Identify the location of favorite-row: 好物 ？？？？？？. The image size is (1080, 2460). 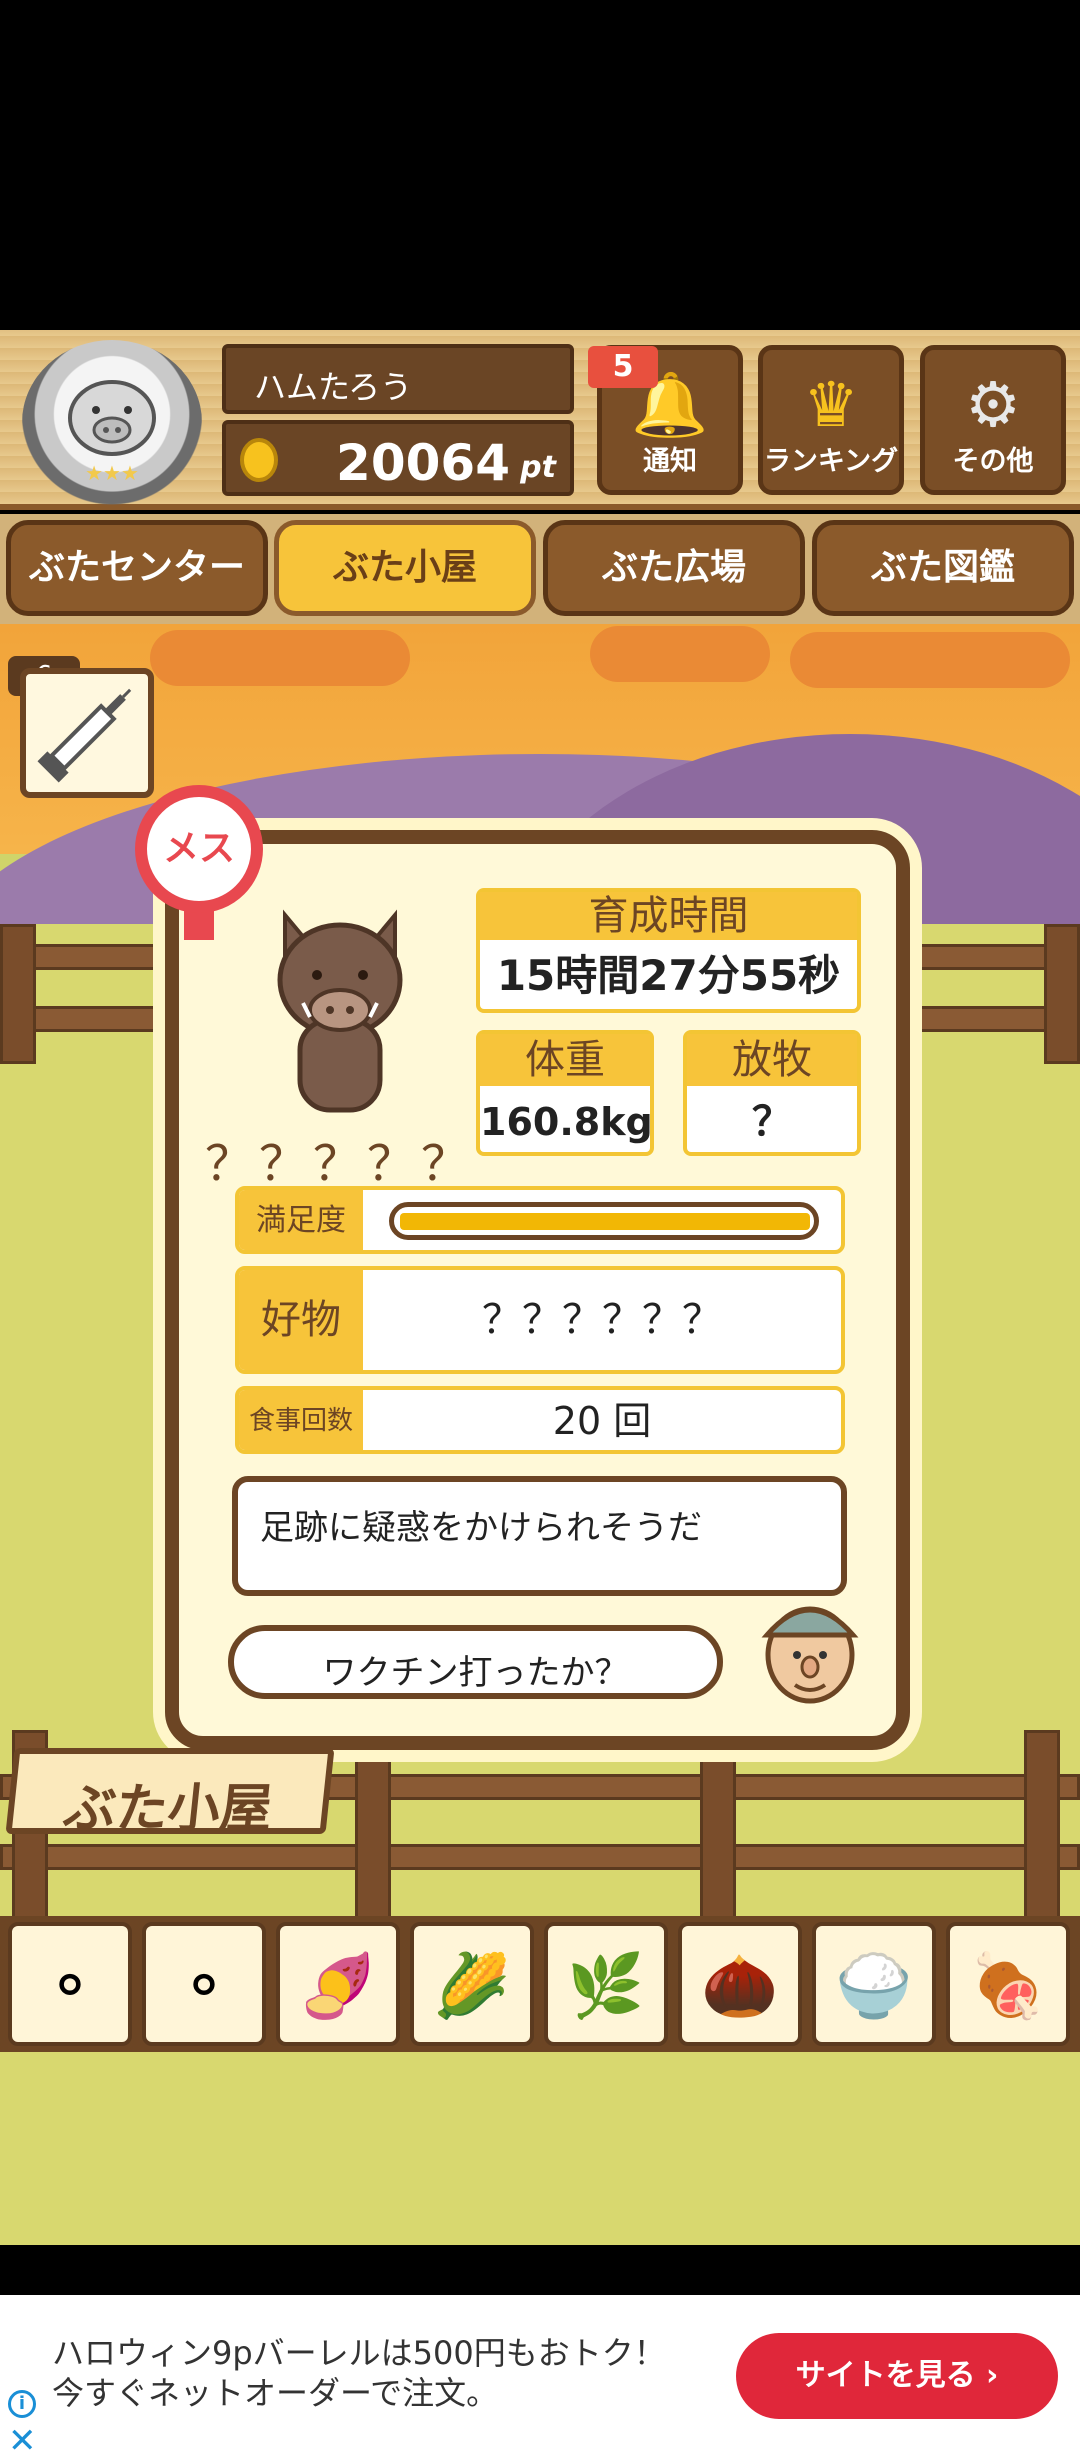
(540, 1320).